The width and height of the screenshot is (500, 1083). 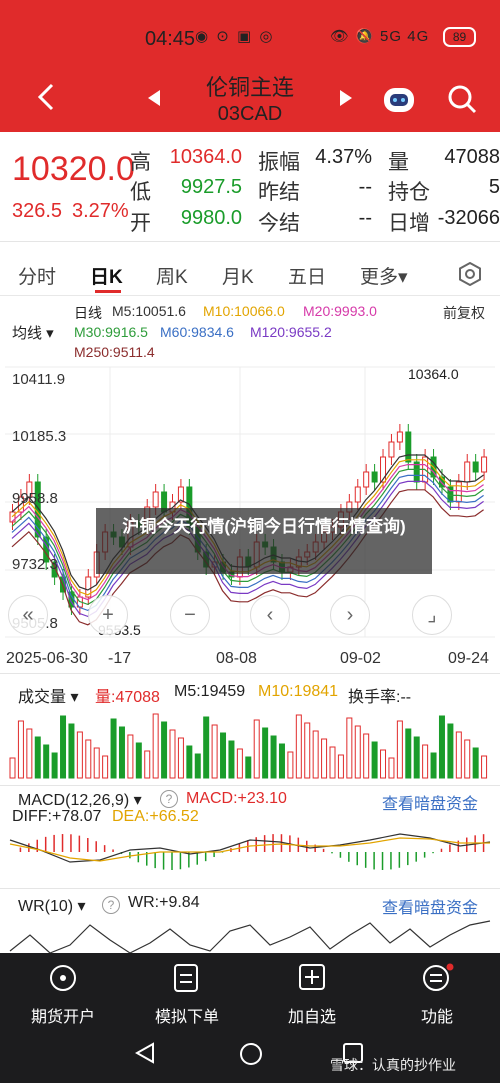 What do you see at coordinates (35, 498) in the screenshot?
I see `y-axis-3: 9958.8` at bounding box center [35, 498].